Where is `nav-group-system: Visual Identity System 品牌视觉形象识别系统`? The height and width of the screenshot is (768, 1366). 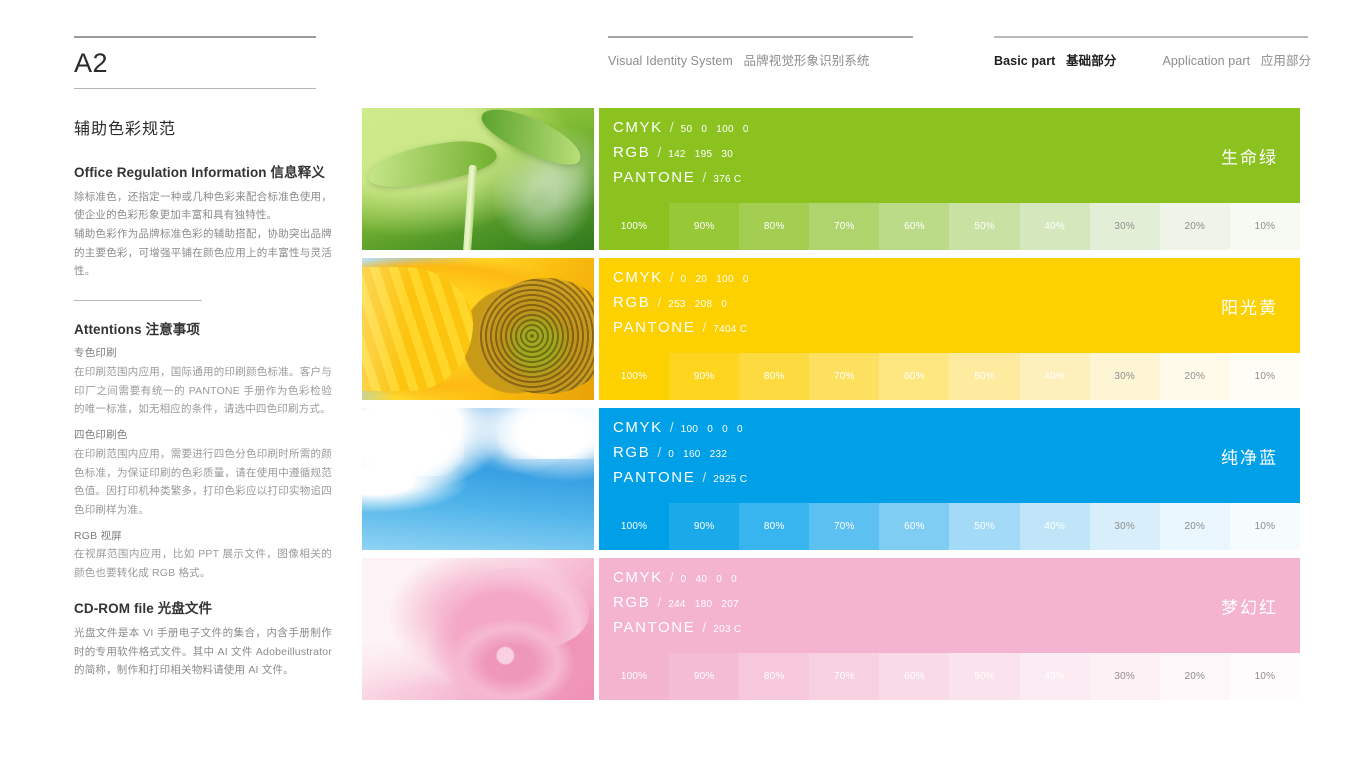 nav-group-system: Visual Identity System 品牌视觉形象识别系统 is located at coordinates (760, 52).